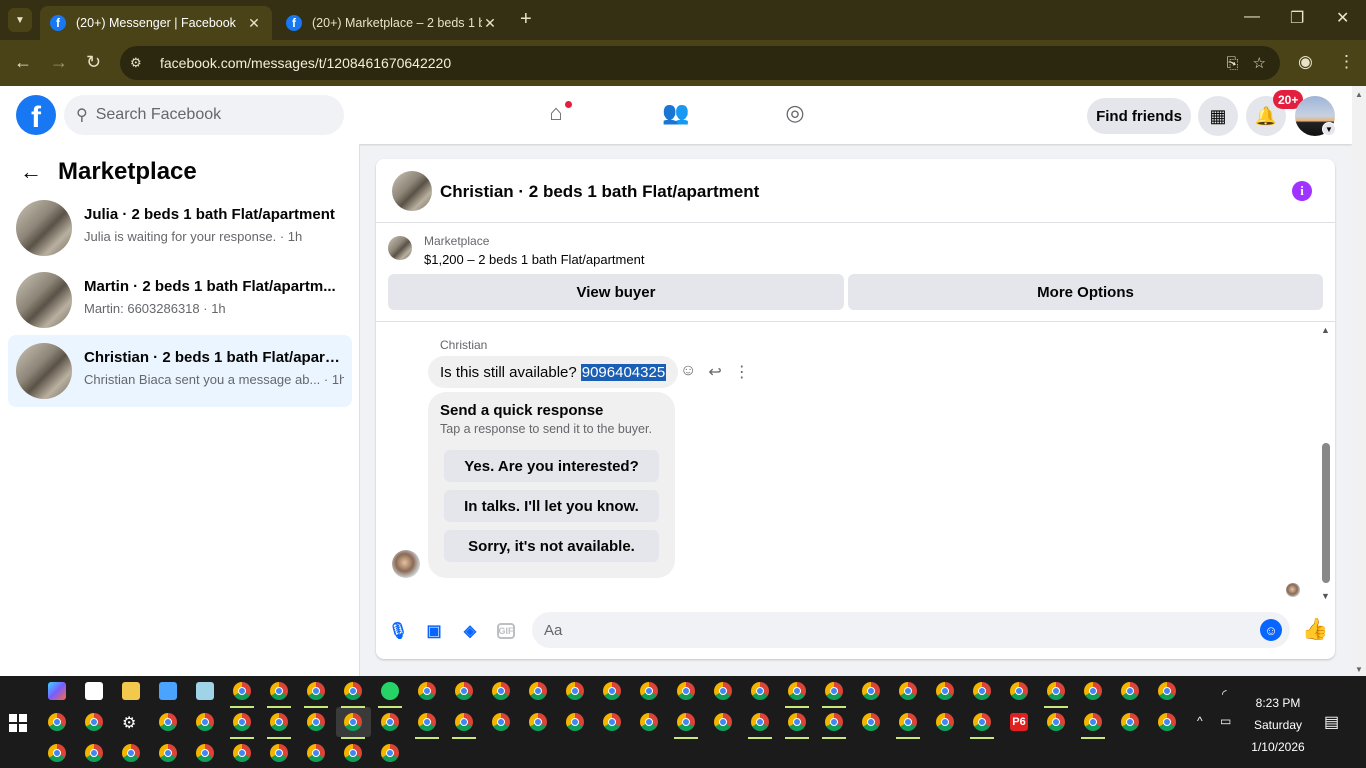 The image size is (1366, 768). What do you see at coordinates (688, 372) in the screenshot?
I see `react-emoji-icon: ☺` at bounding box center [688, 372].